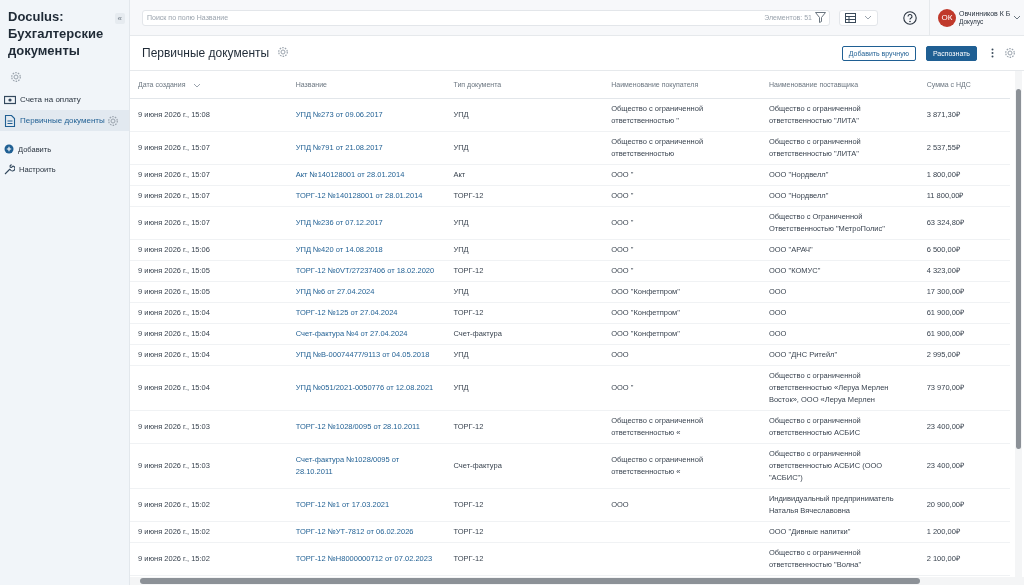 The image size is (1024, 585). Describe the element at coordinates (119, 18) in the screenshot. I see `collapse-button: «` at that location.